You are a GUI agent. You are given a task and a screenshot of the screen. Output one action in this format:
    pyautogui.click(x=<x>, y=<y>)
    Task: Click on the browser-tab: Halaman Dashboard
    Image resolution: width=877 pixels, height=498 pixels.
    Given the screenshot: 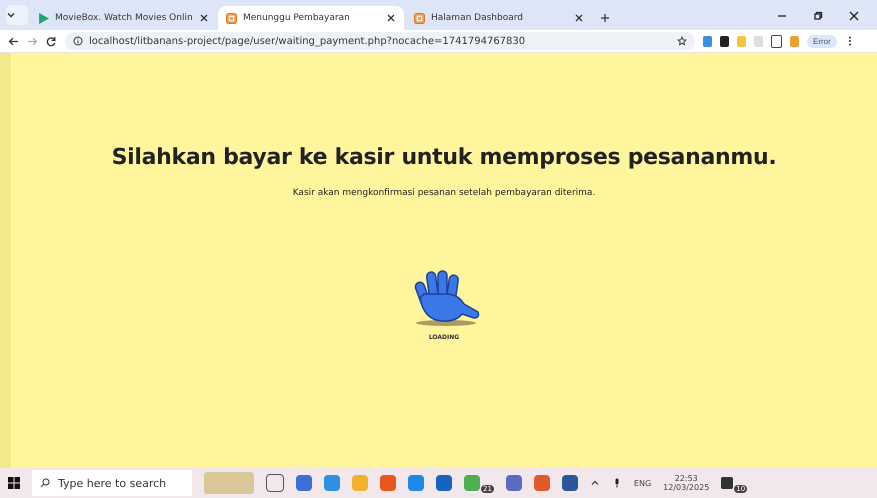 What is the action you would take?
    pyautogui.click(x=499, y=18)
    